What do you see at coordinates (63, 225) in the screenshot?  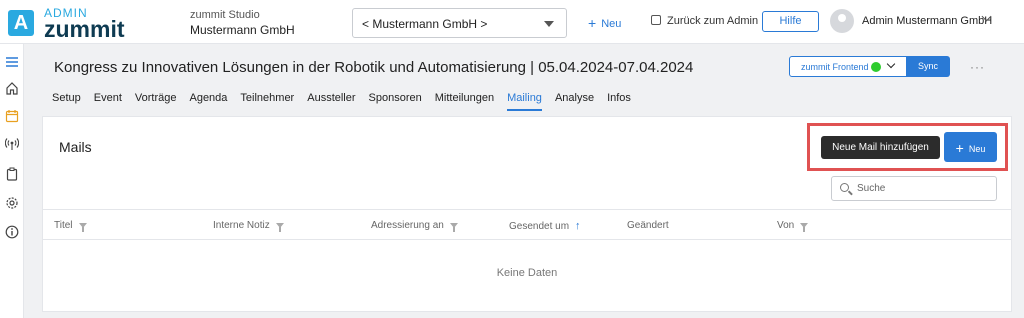 I see `column-label: Titel` at bounding box center [63, 225].